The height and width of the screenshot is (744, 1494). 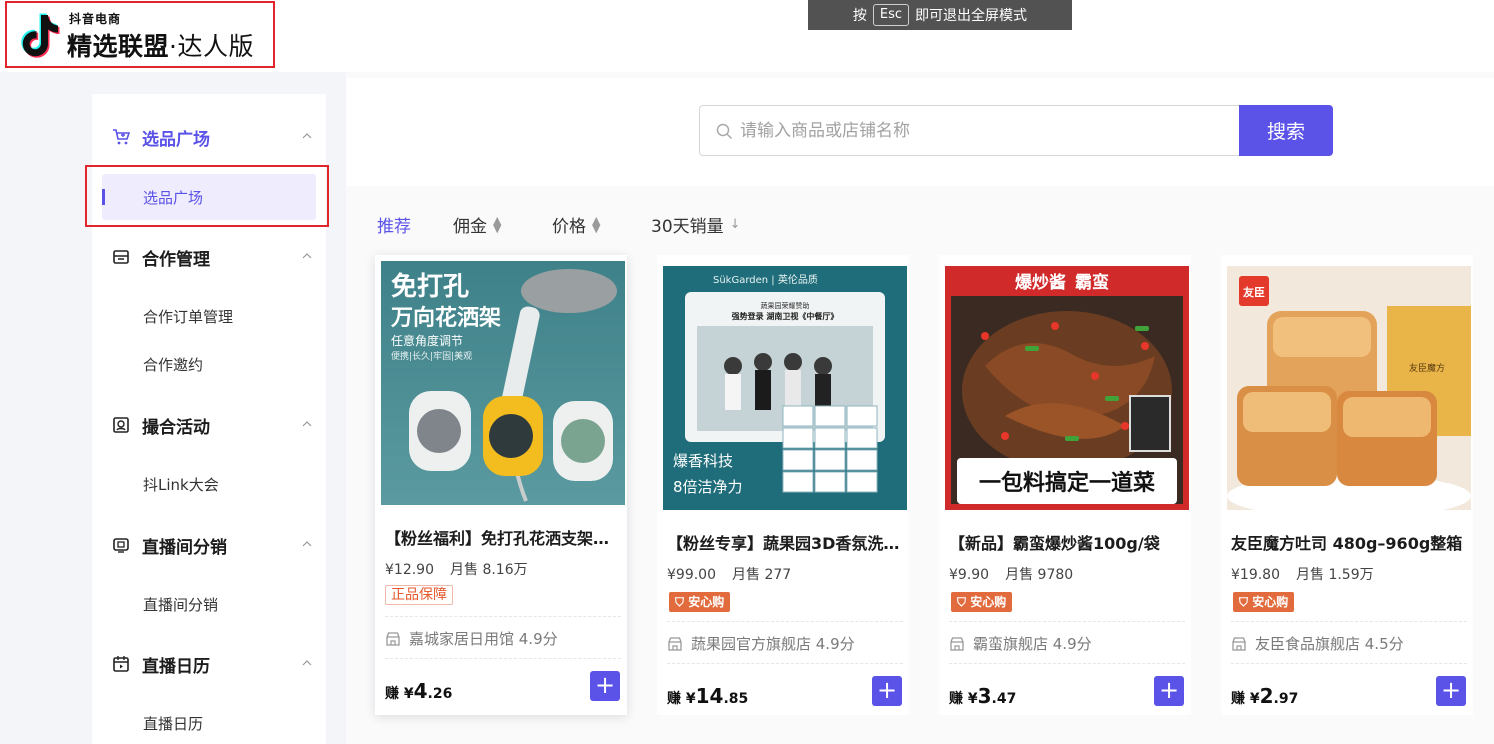 I want to click on product-image: 友臣 友臣魔方, so click(x=1349, y=388).